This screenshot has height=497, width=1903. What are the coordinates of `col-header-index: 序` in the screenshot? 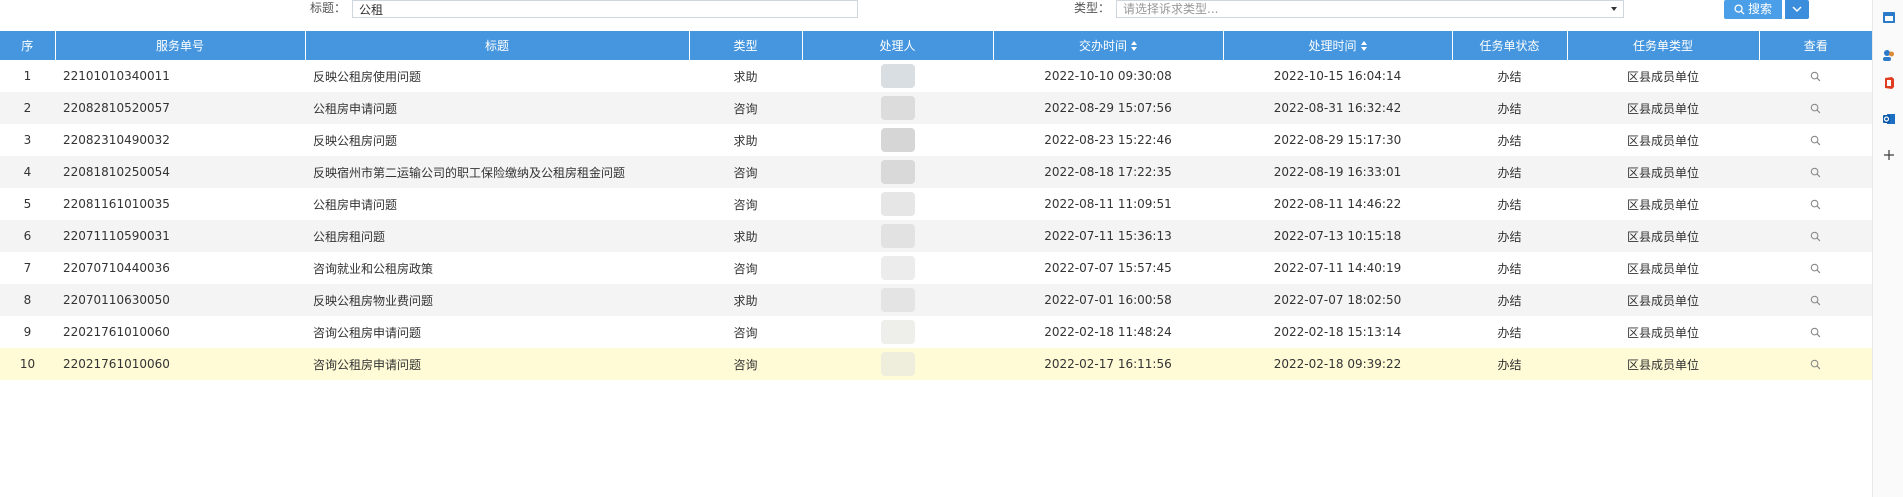 It's located at (27, 45).